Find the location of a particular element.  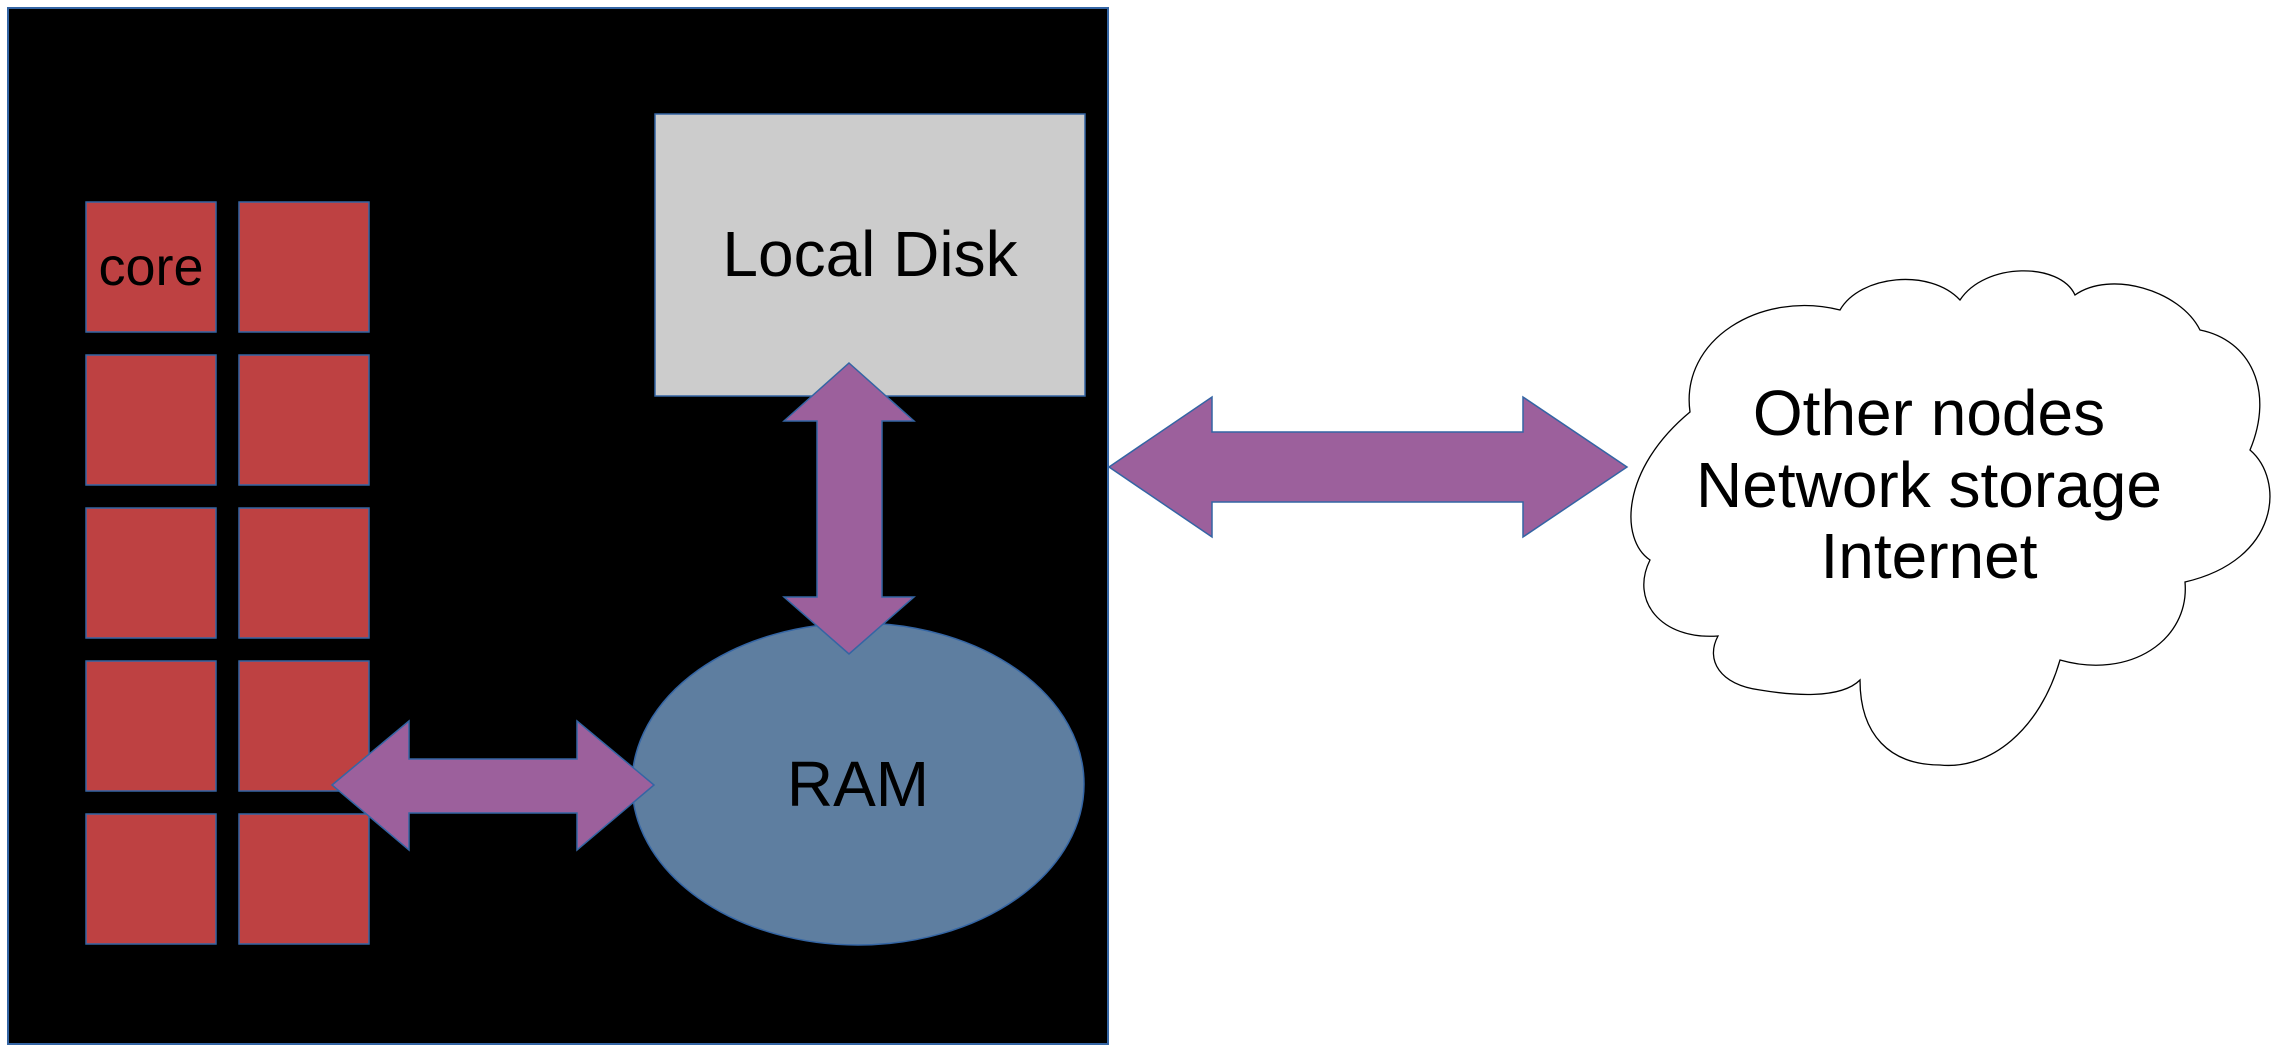

core-label: core is located at coordinates (150, 267).